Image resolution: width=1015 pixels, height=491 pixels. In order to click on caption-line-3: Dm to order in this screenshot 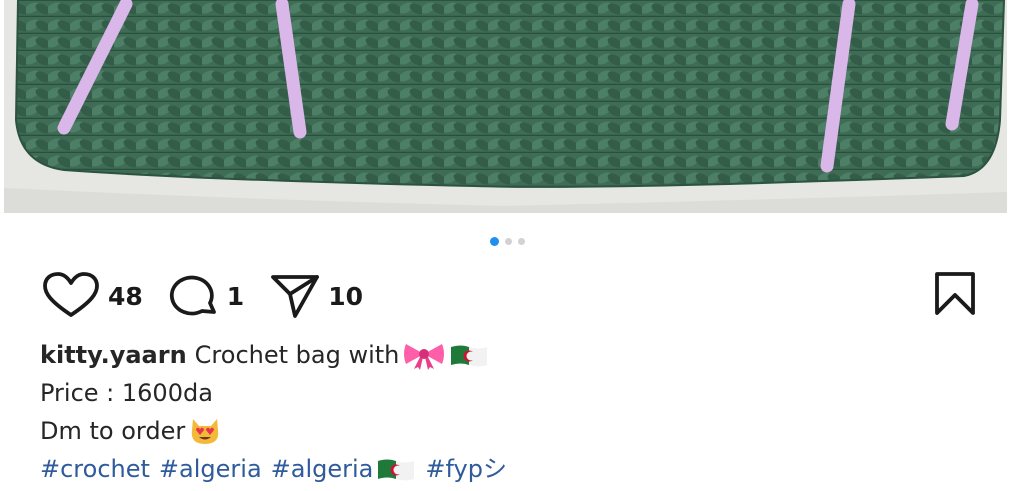, I will do `click(510, 431)`.